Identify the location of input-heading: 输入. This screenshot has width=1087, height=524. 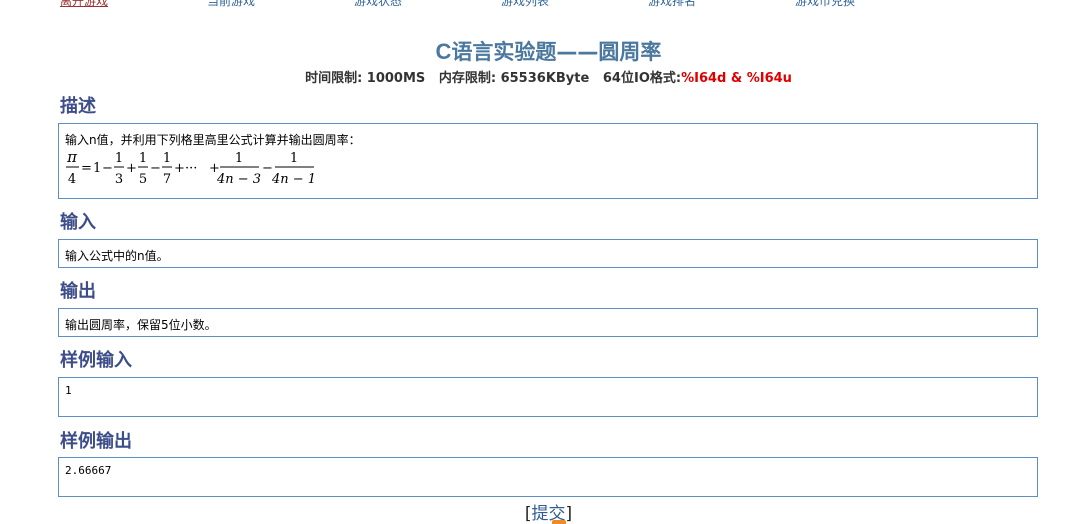
(78, 222).